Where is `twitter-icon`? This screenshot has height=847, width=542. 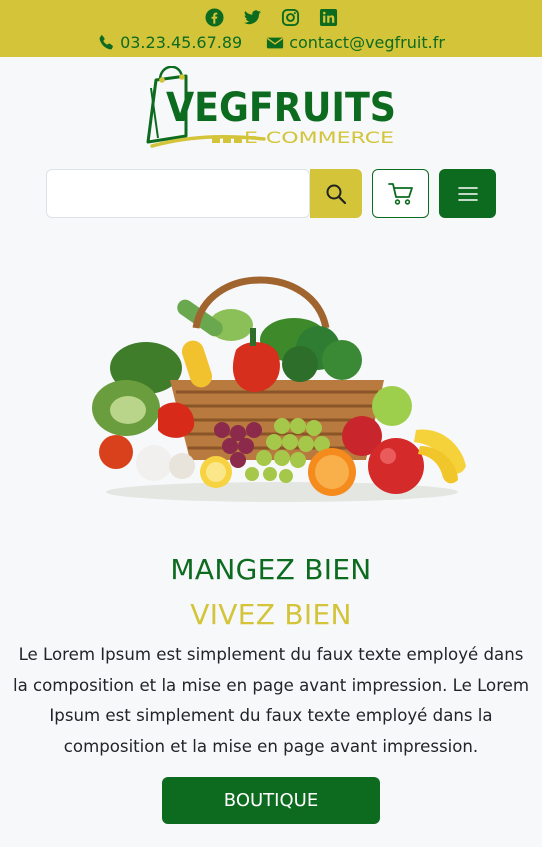 twitter-icon is located at coordinates (252, 17).